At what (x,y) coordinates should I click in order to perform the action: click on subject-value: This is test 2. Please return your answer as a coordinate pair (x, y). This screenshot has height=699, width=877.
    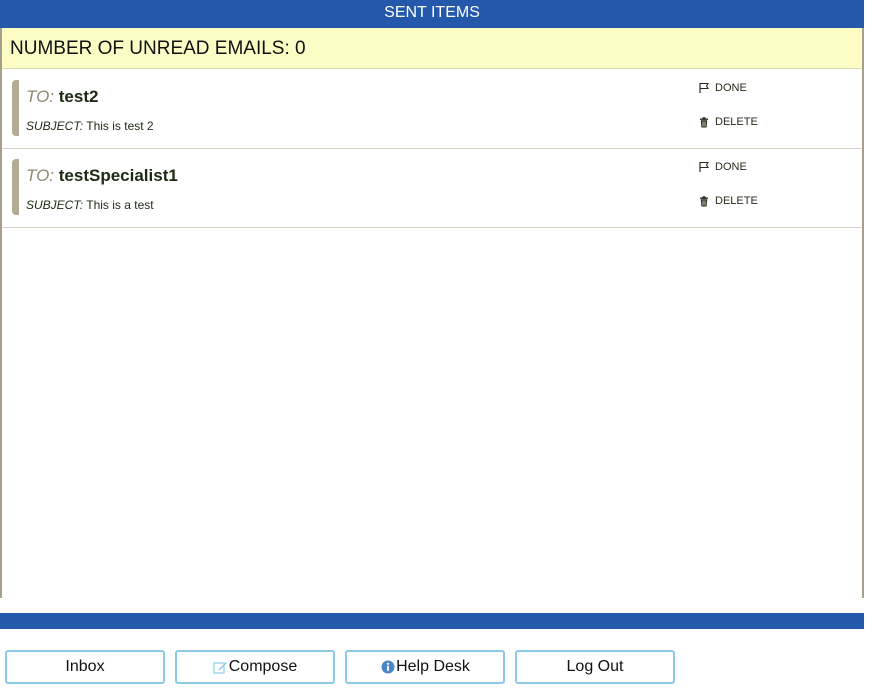
    Looking at the image, I should click on (120, 126).